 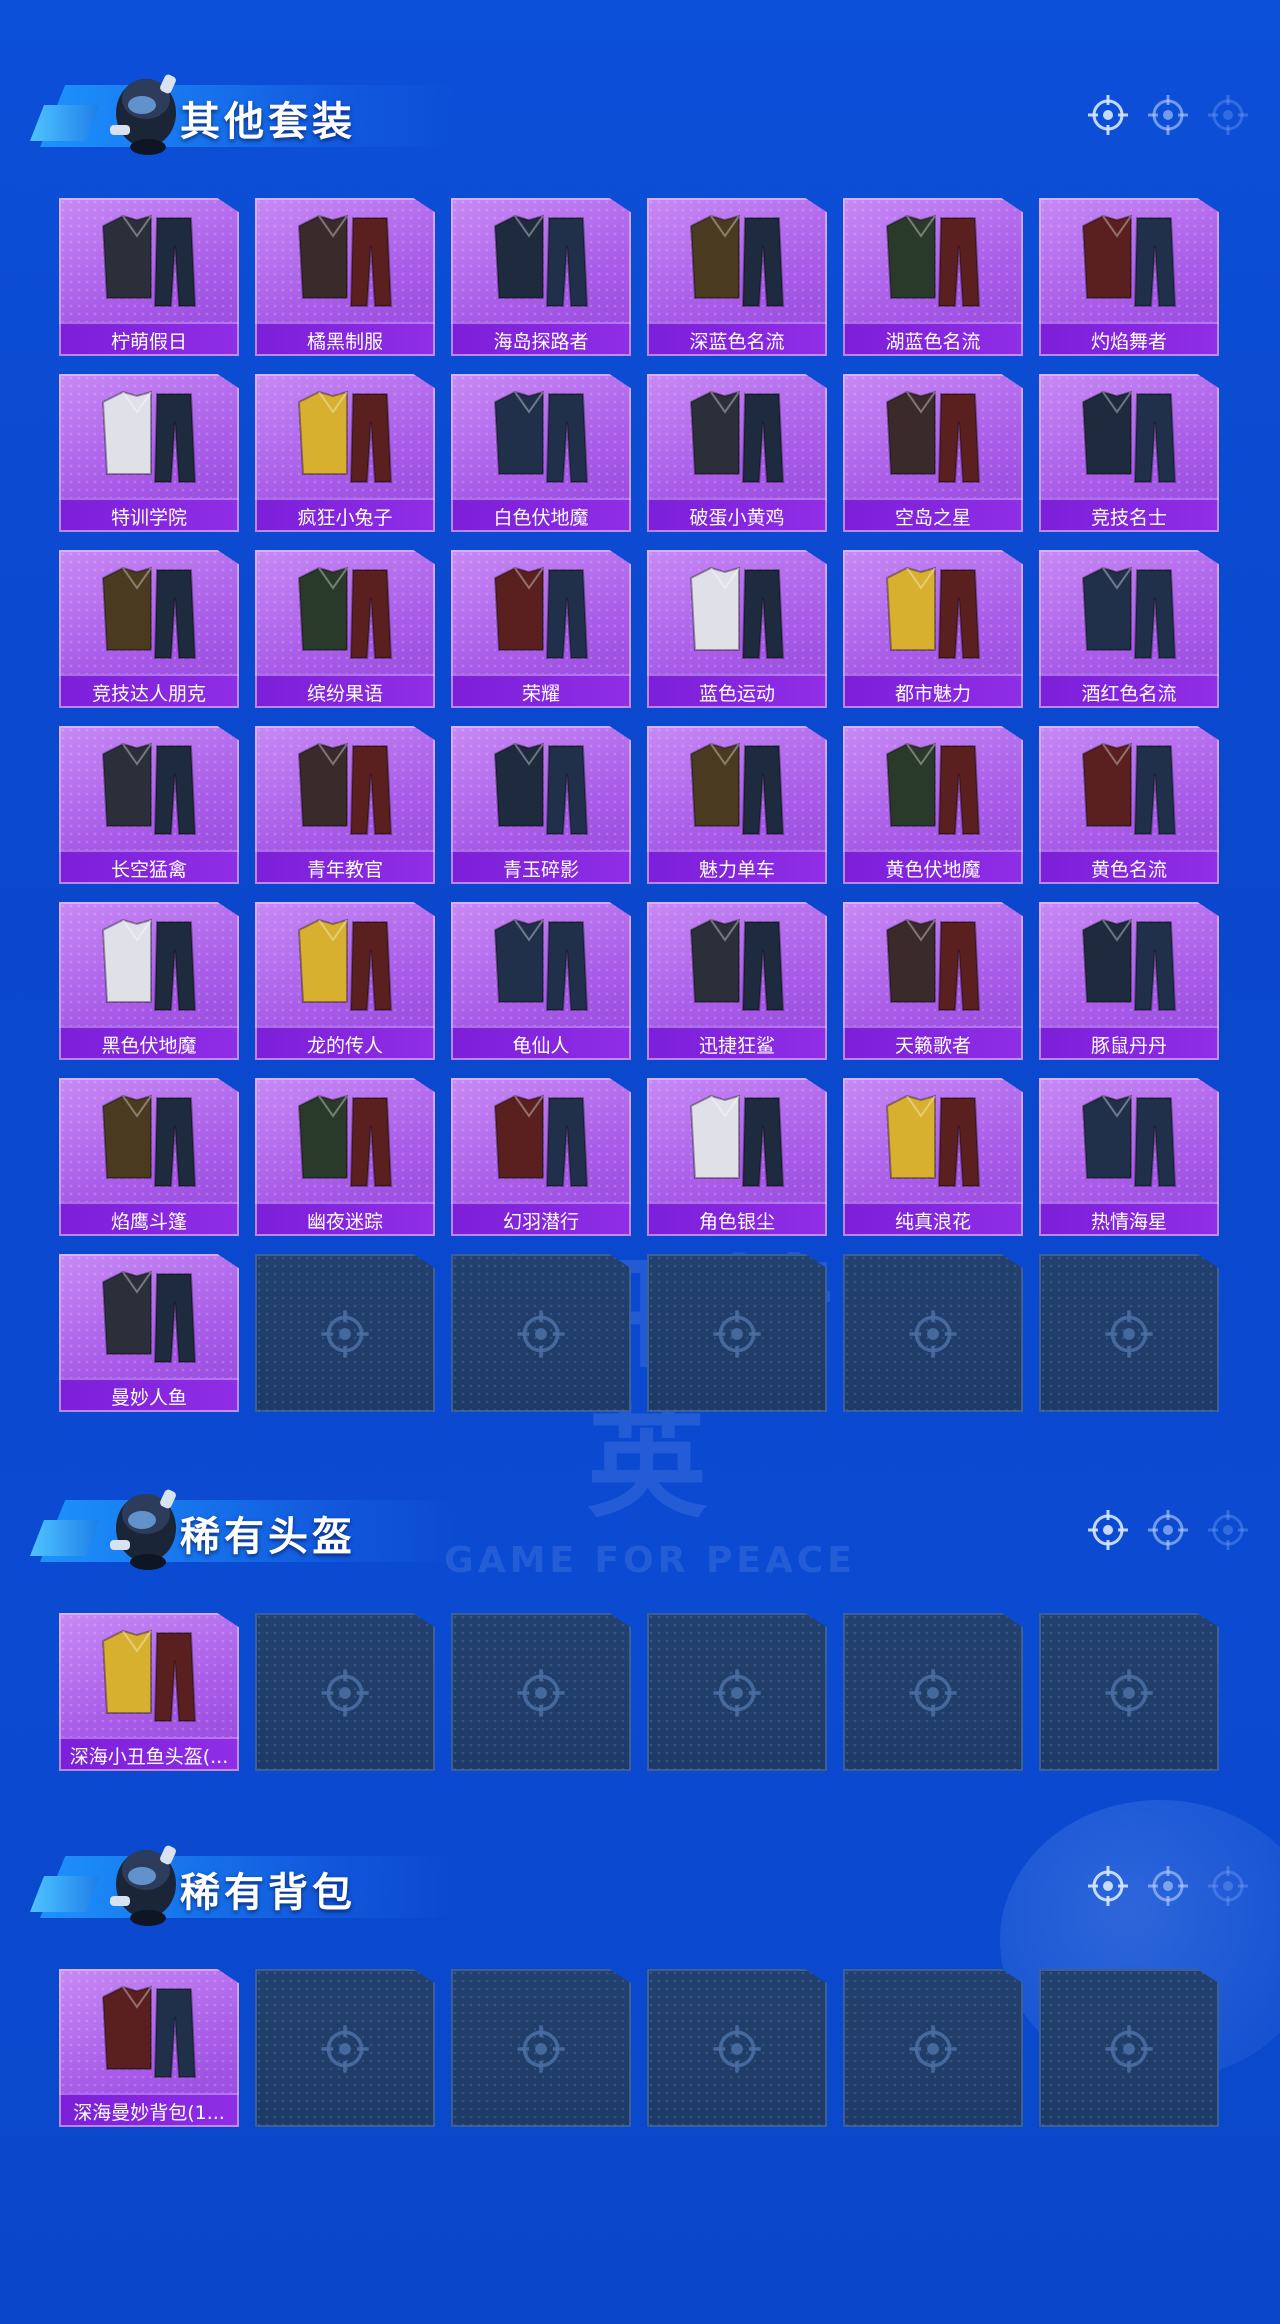 What do you see at coordinates (345, 277) in the screenshot?
I see `item-tile: 橘黑制服` at bounding box center [345, 277].